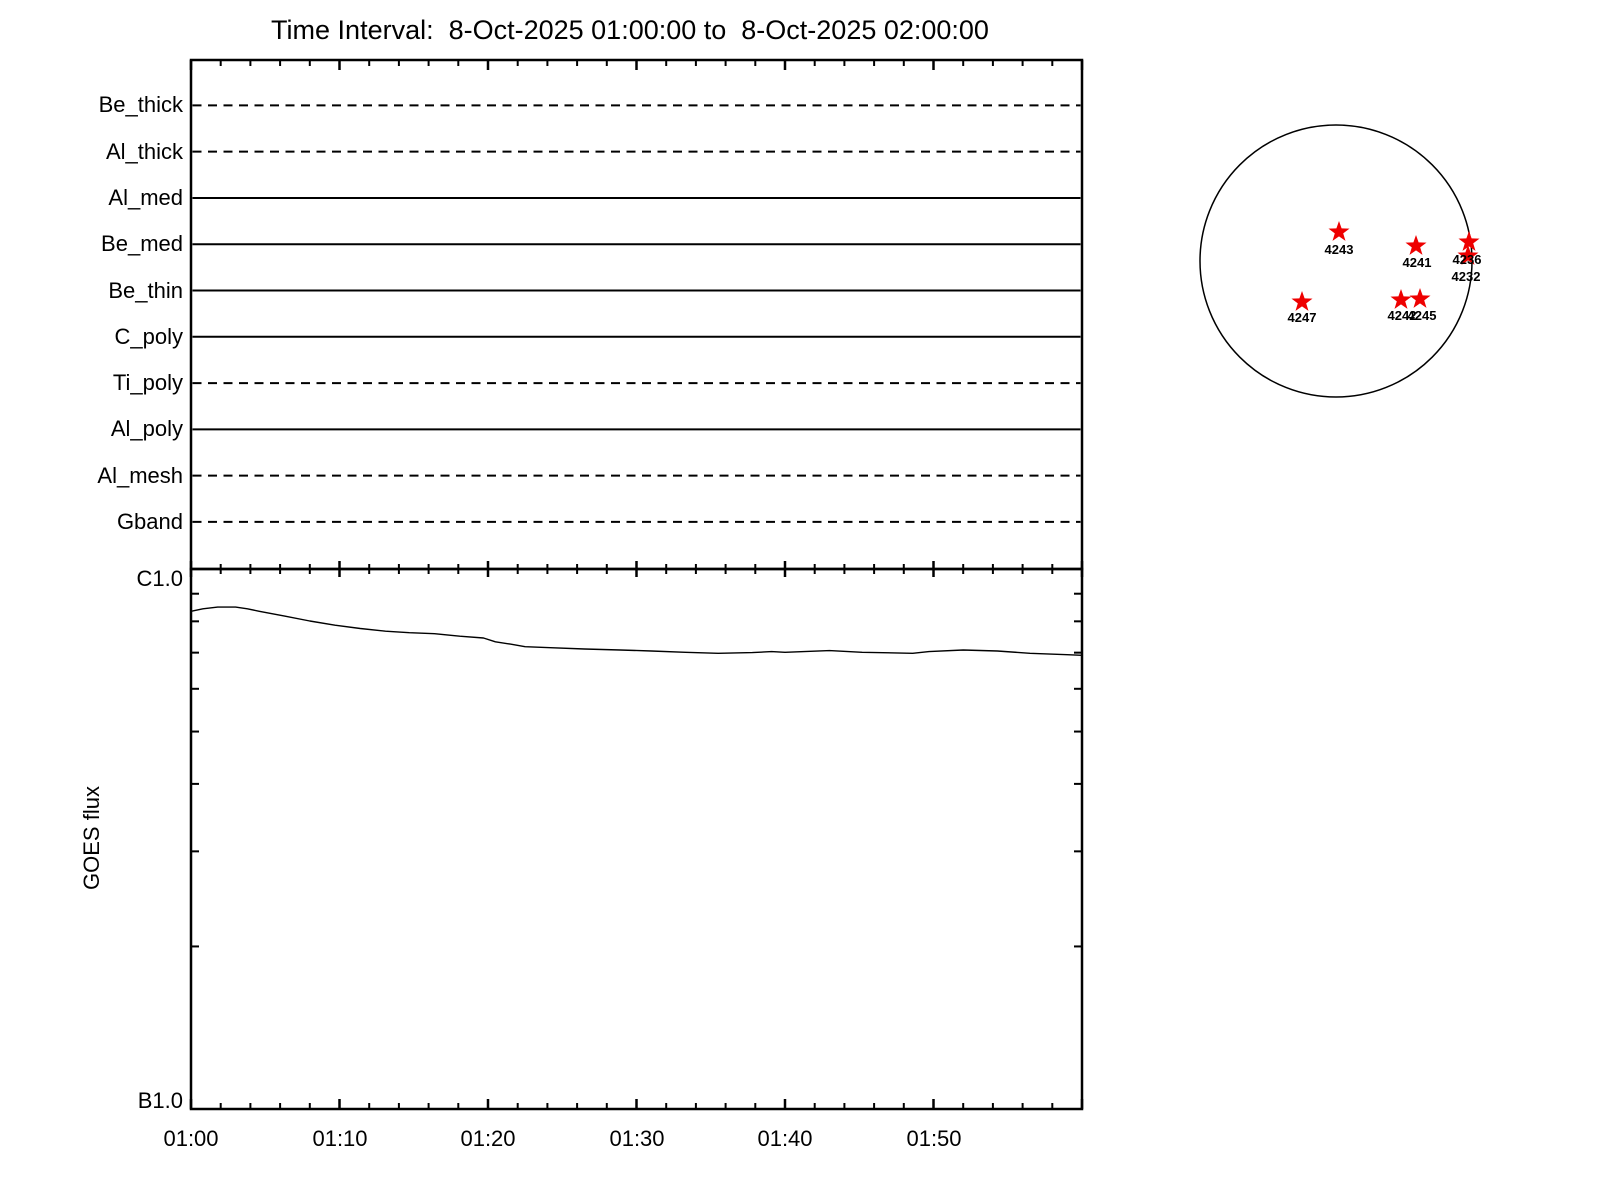 This screenshot has width=1600, height=1200. What do you see at coordinates (488, 1138) in the screenshot?
I see `xtick-0120: 01:20` at bounding box center [488, 1138].